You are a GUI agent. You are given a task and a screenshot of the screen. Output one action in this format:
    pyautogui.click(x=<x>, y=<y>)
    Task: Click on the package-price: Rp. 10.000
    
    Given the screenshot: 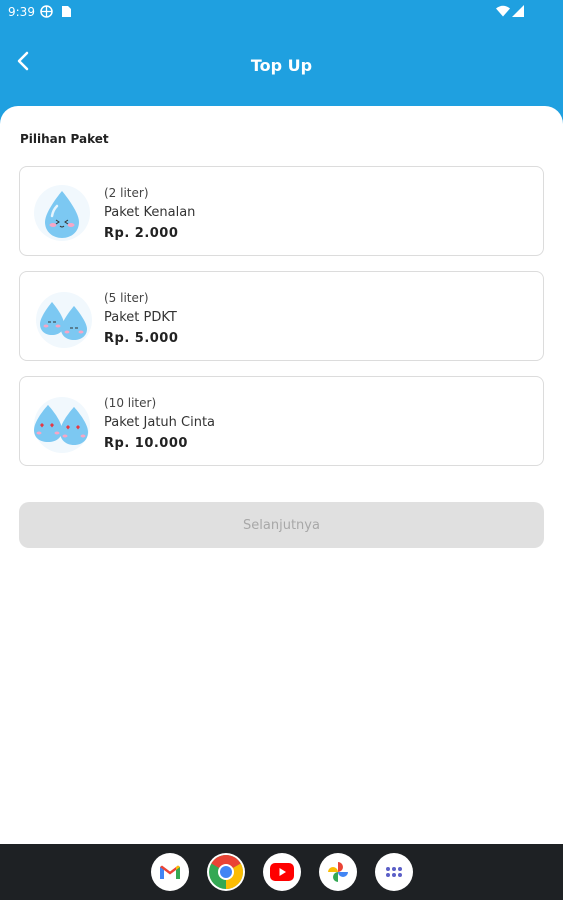 What is the action you would take?
    pyautogui.click(x=146, y=443)
    